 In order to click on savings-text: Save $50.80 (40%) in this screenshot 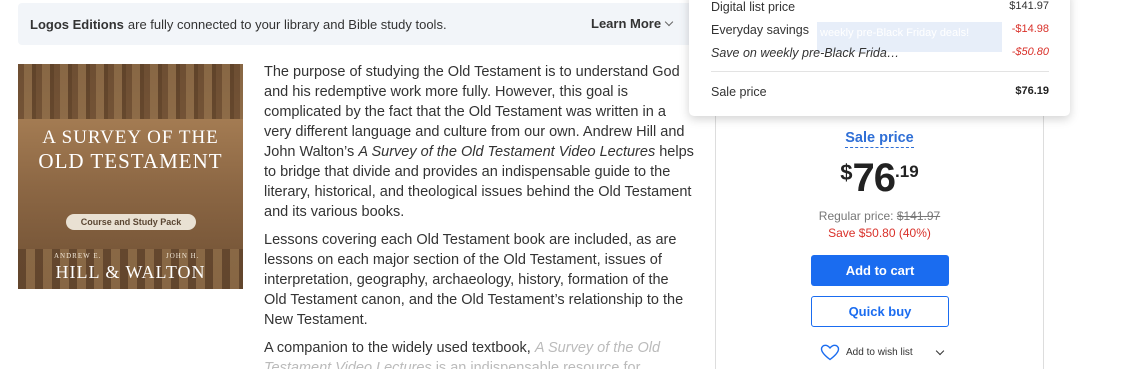, I will do `click(879, 233)`.